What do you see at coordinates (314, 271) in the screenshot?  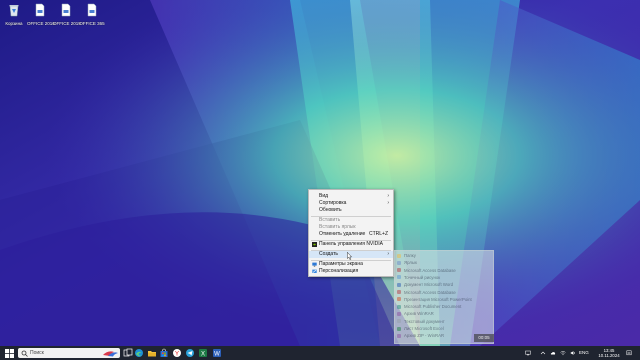 I see `personalize-icon` at bounding box center [314, 271].